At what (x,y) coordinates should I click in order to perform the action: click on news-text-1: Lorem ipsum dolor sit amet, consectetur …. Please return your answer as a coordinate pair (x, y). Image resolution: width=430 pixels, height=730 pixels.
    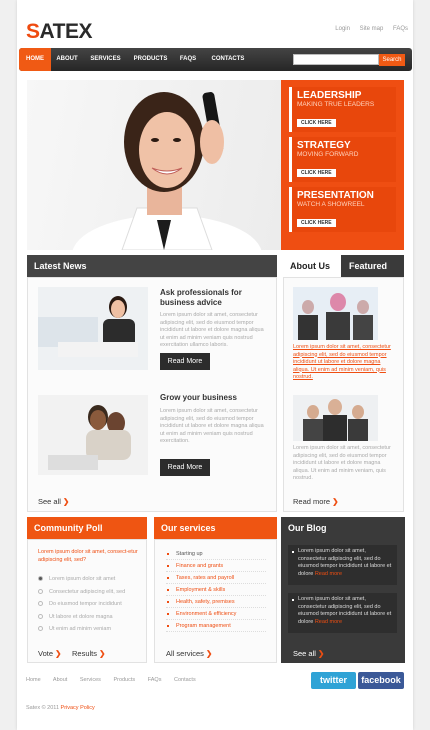
    Looking at the image, I should click on (212, 330).